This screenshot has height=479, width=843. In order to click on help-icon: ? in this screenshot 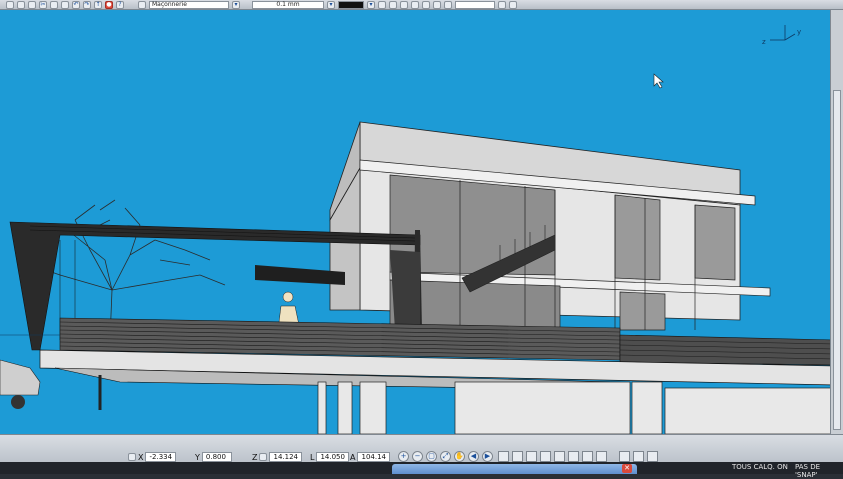, I will do `click(120, 4)`.